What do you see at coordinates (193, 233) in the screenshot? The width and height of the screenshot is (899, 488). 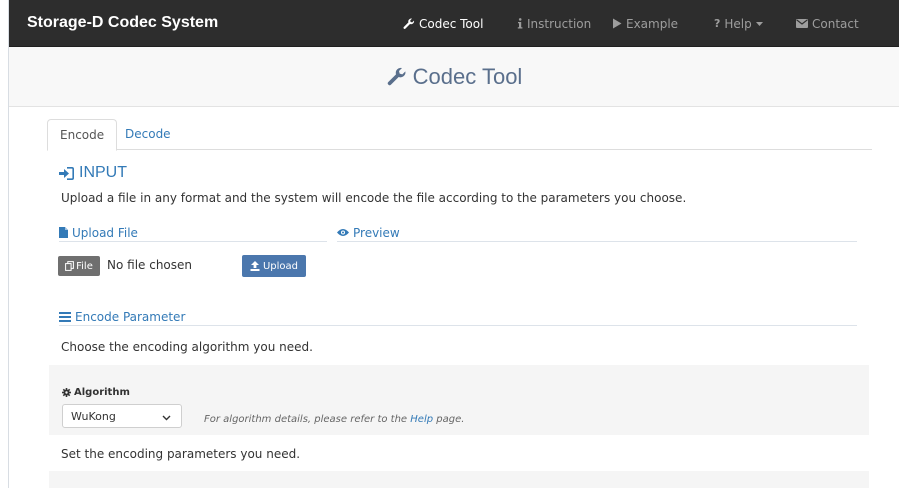 I see `upload-file-heading: Upload File` at bounding box center [193, 233].